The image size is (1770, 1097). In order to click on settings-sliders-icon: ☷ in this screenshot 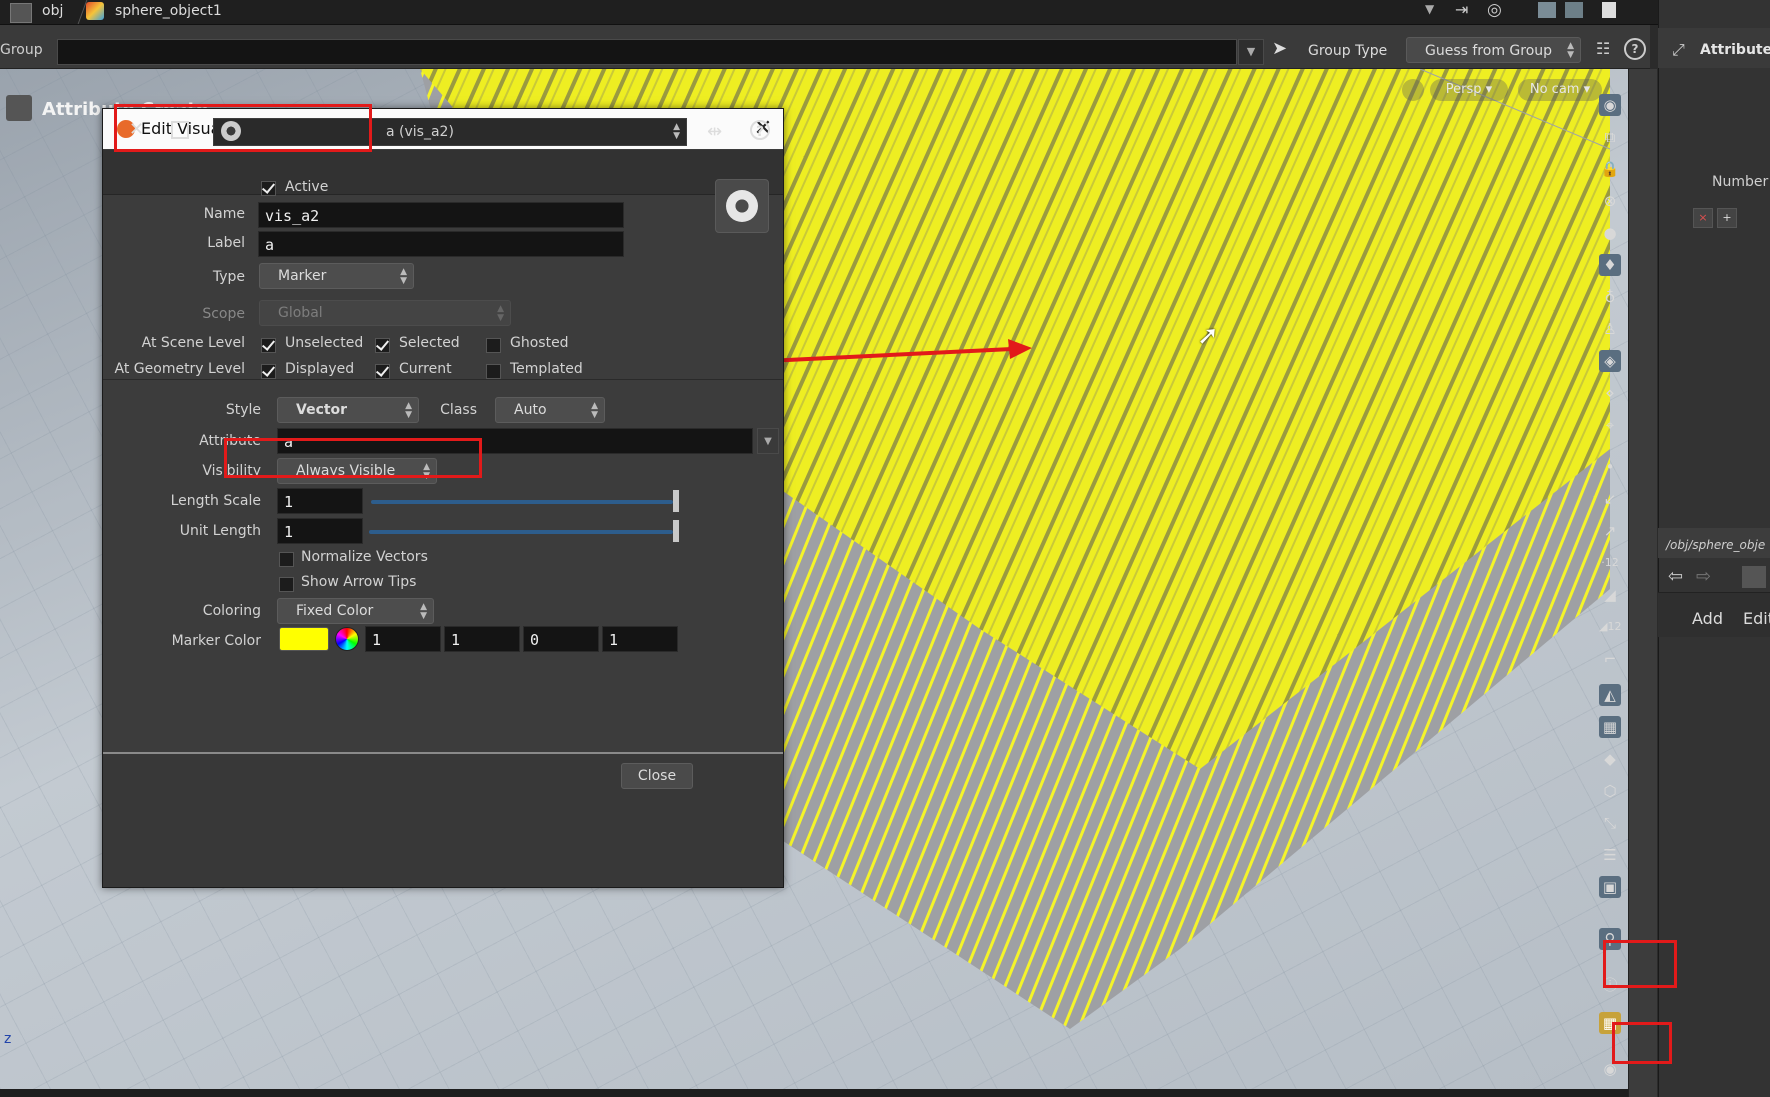, I will do `click(1603, 48)`.